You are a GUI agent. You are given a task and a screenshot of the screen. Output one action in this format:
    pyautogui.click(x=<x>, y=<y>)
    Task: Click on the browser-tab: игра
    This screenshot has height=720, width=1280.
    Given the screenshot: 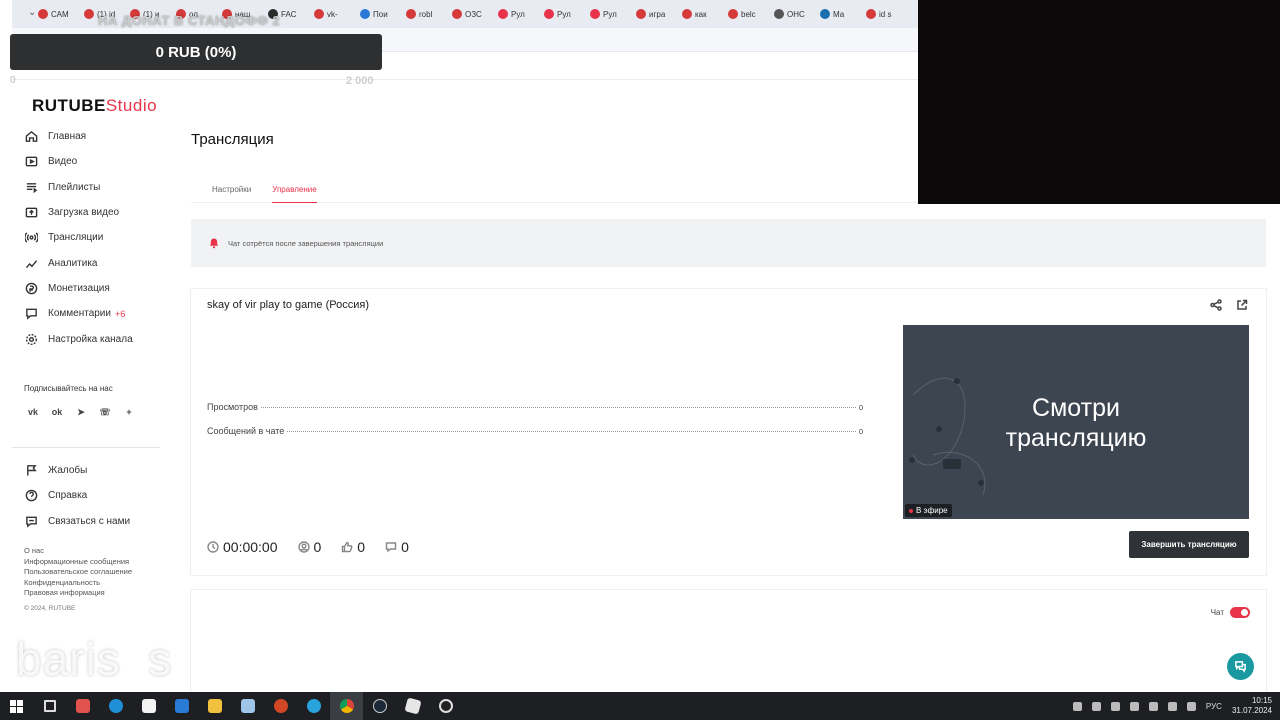 What is the action you would take?
    pyautogui.click(x=657, y=14)
    